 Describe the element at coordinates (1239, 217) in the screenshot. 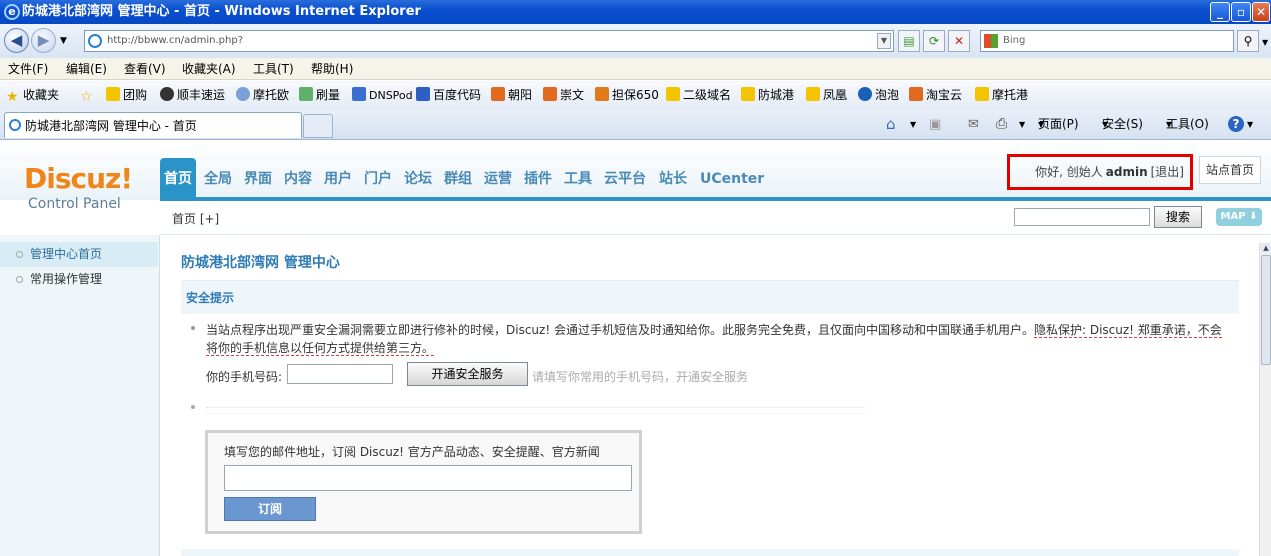

I see `map-button: MAP ⬇` at that location.